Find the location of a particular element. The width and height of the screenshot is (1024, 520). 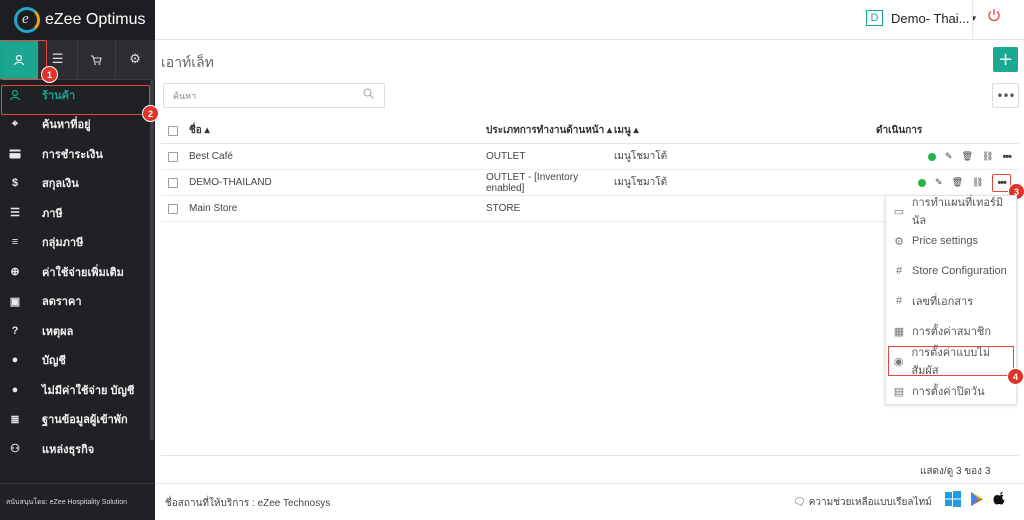

menu-item-day-close-settings: ▤ การตั้งค่าปิดวัน is located at coordinates (951, 391).